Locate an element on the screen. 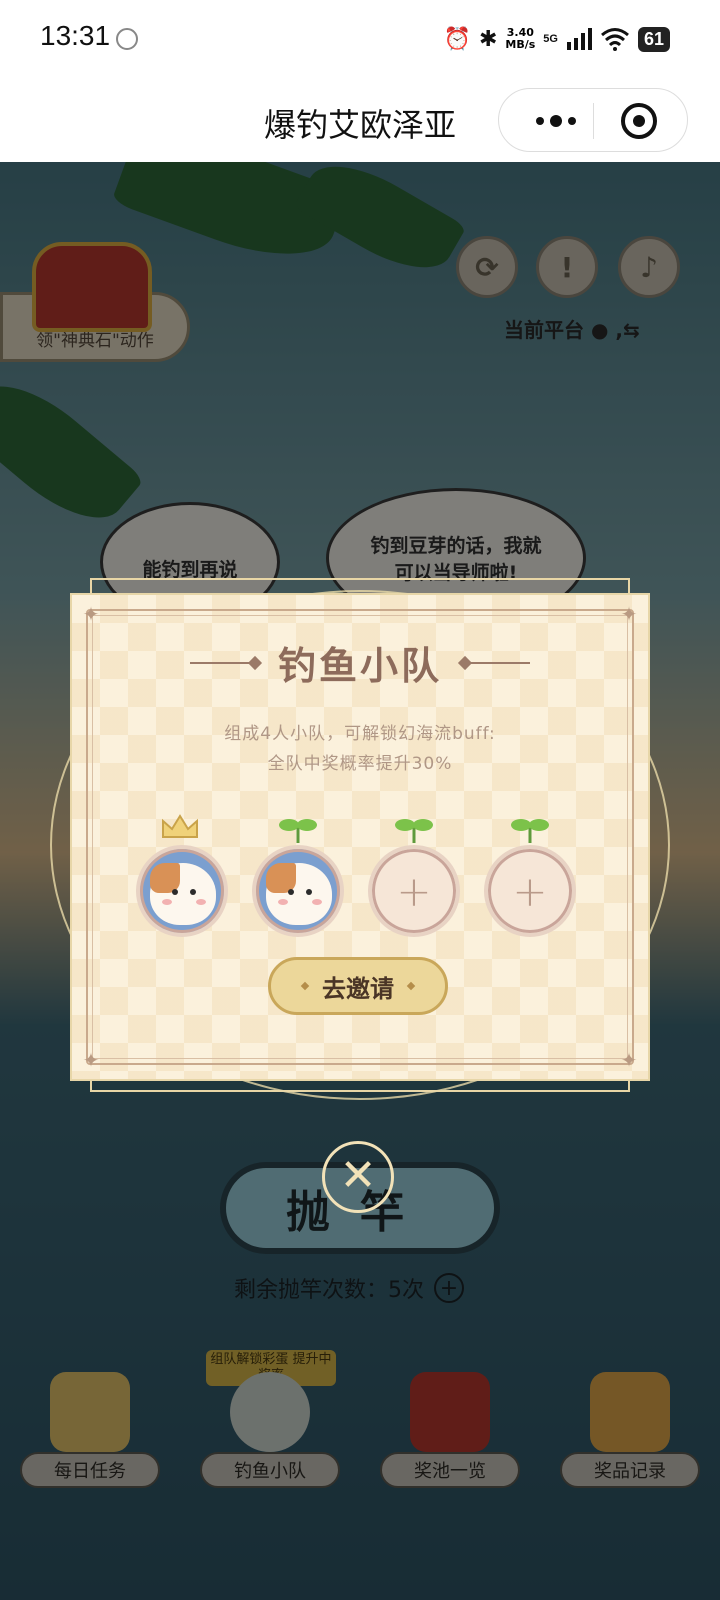  notification-icon is located at coordinates (127, 39).